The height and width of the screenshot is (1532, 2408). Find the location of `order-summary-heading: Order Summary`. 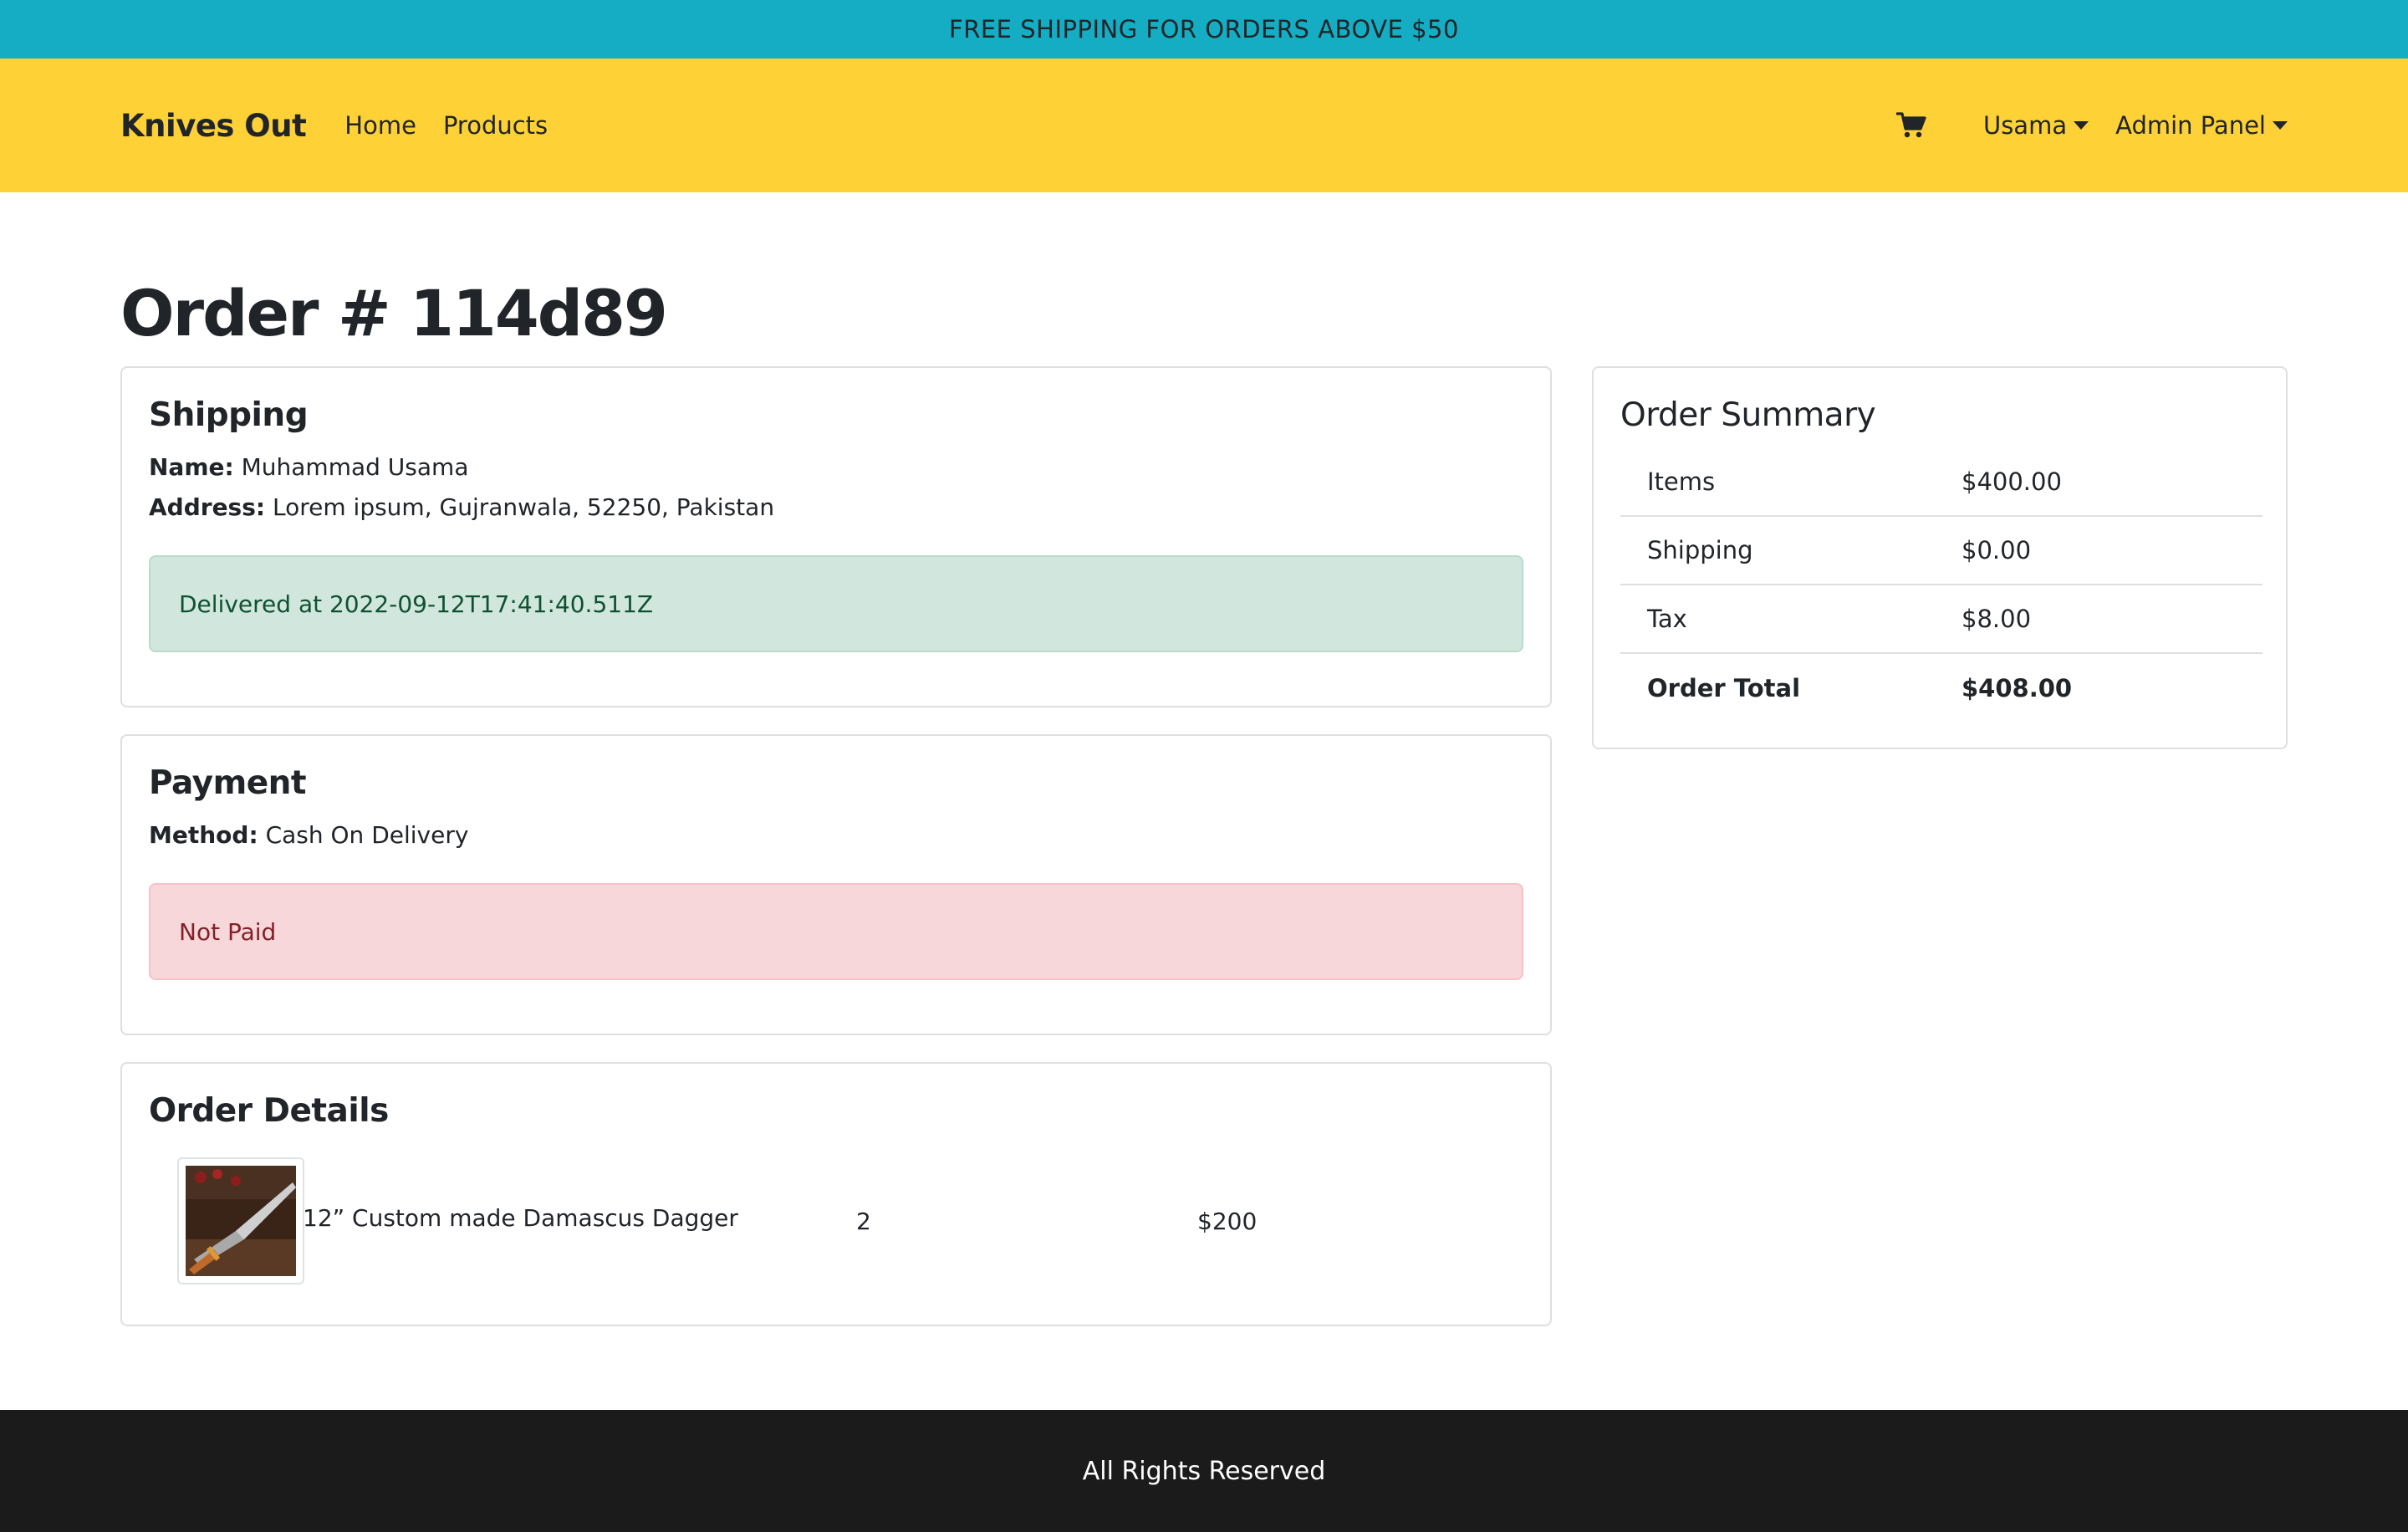

order-summary-heading: Order Summary is located at coordinates (1748, 415).